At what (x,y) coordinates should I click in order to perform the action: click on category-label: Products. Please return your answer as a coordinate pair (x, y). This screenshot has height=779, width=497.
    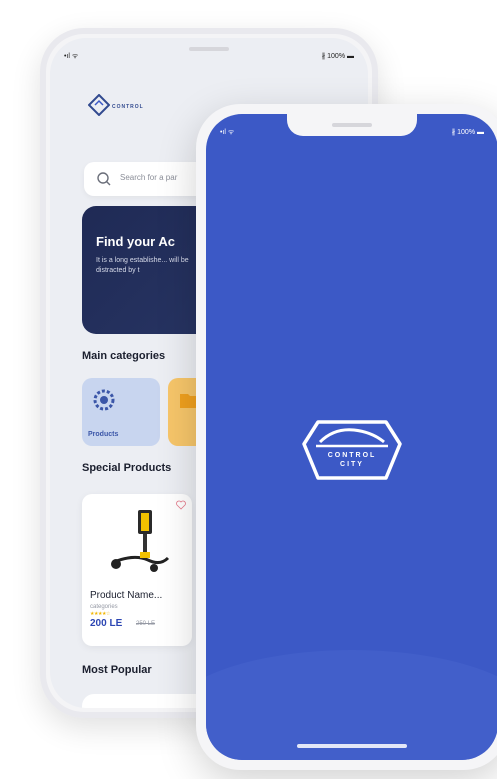
    Looking at the image, I should click on (103, 434).